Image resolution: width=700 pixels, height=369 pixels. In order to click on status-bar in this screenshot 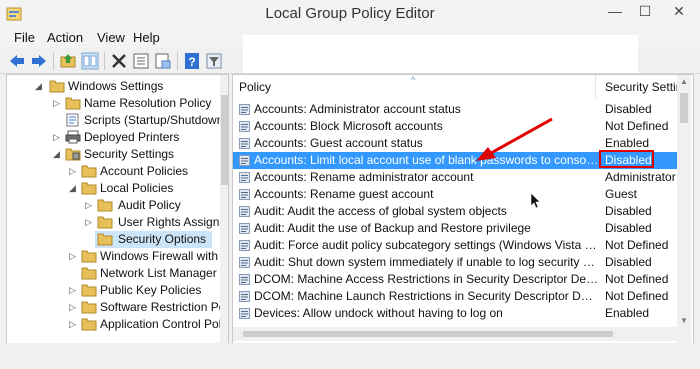, I will do `click(350, 356)`.